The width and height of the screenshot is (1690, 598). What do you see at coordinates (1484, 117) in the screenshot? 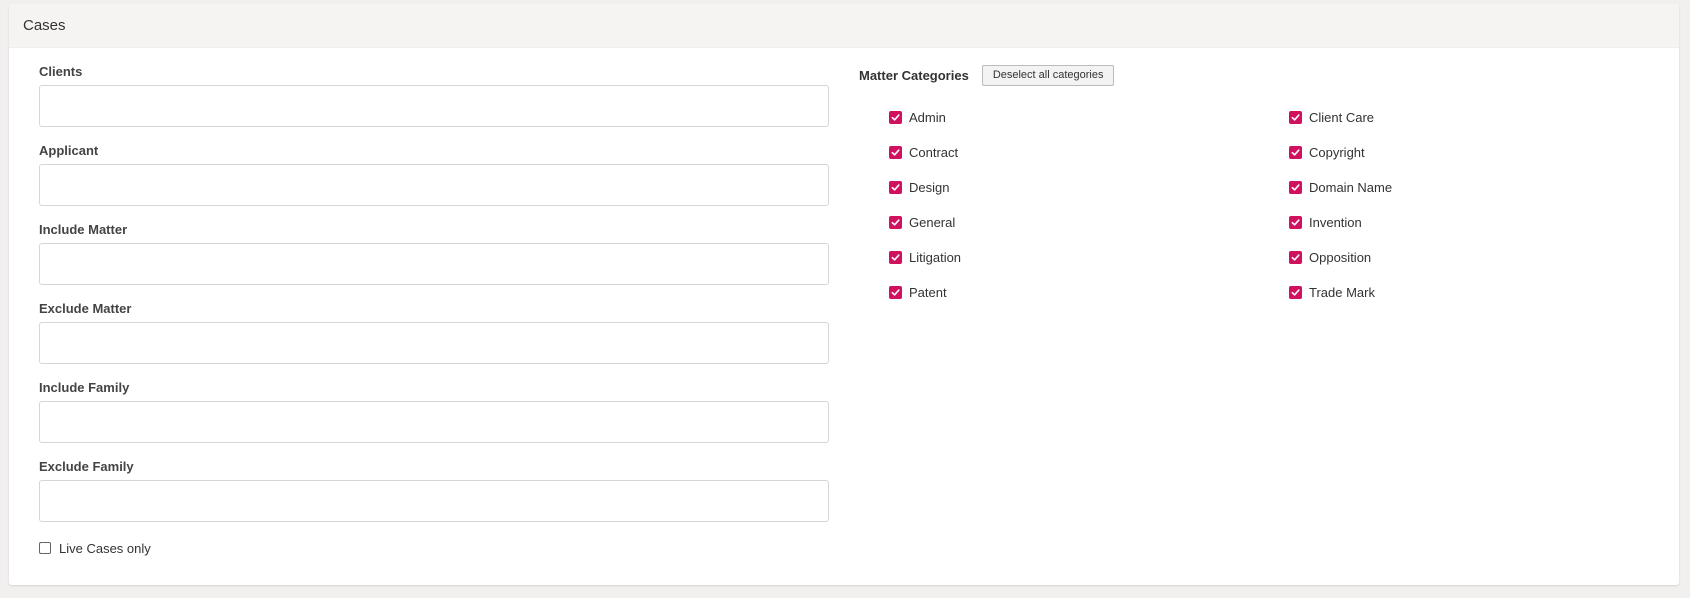
I see `category-client-care: Client Care` at bounding box center [1484, 117].